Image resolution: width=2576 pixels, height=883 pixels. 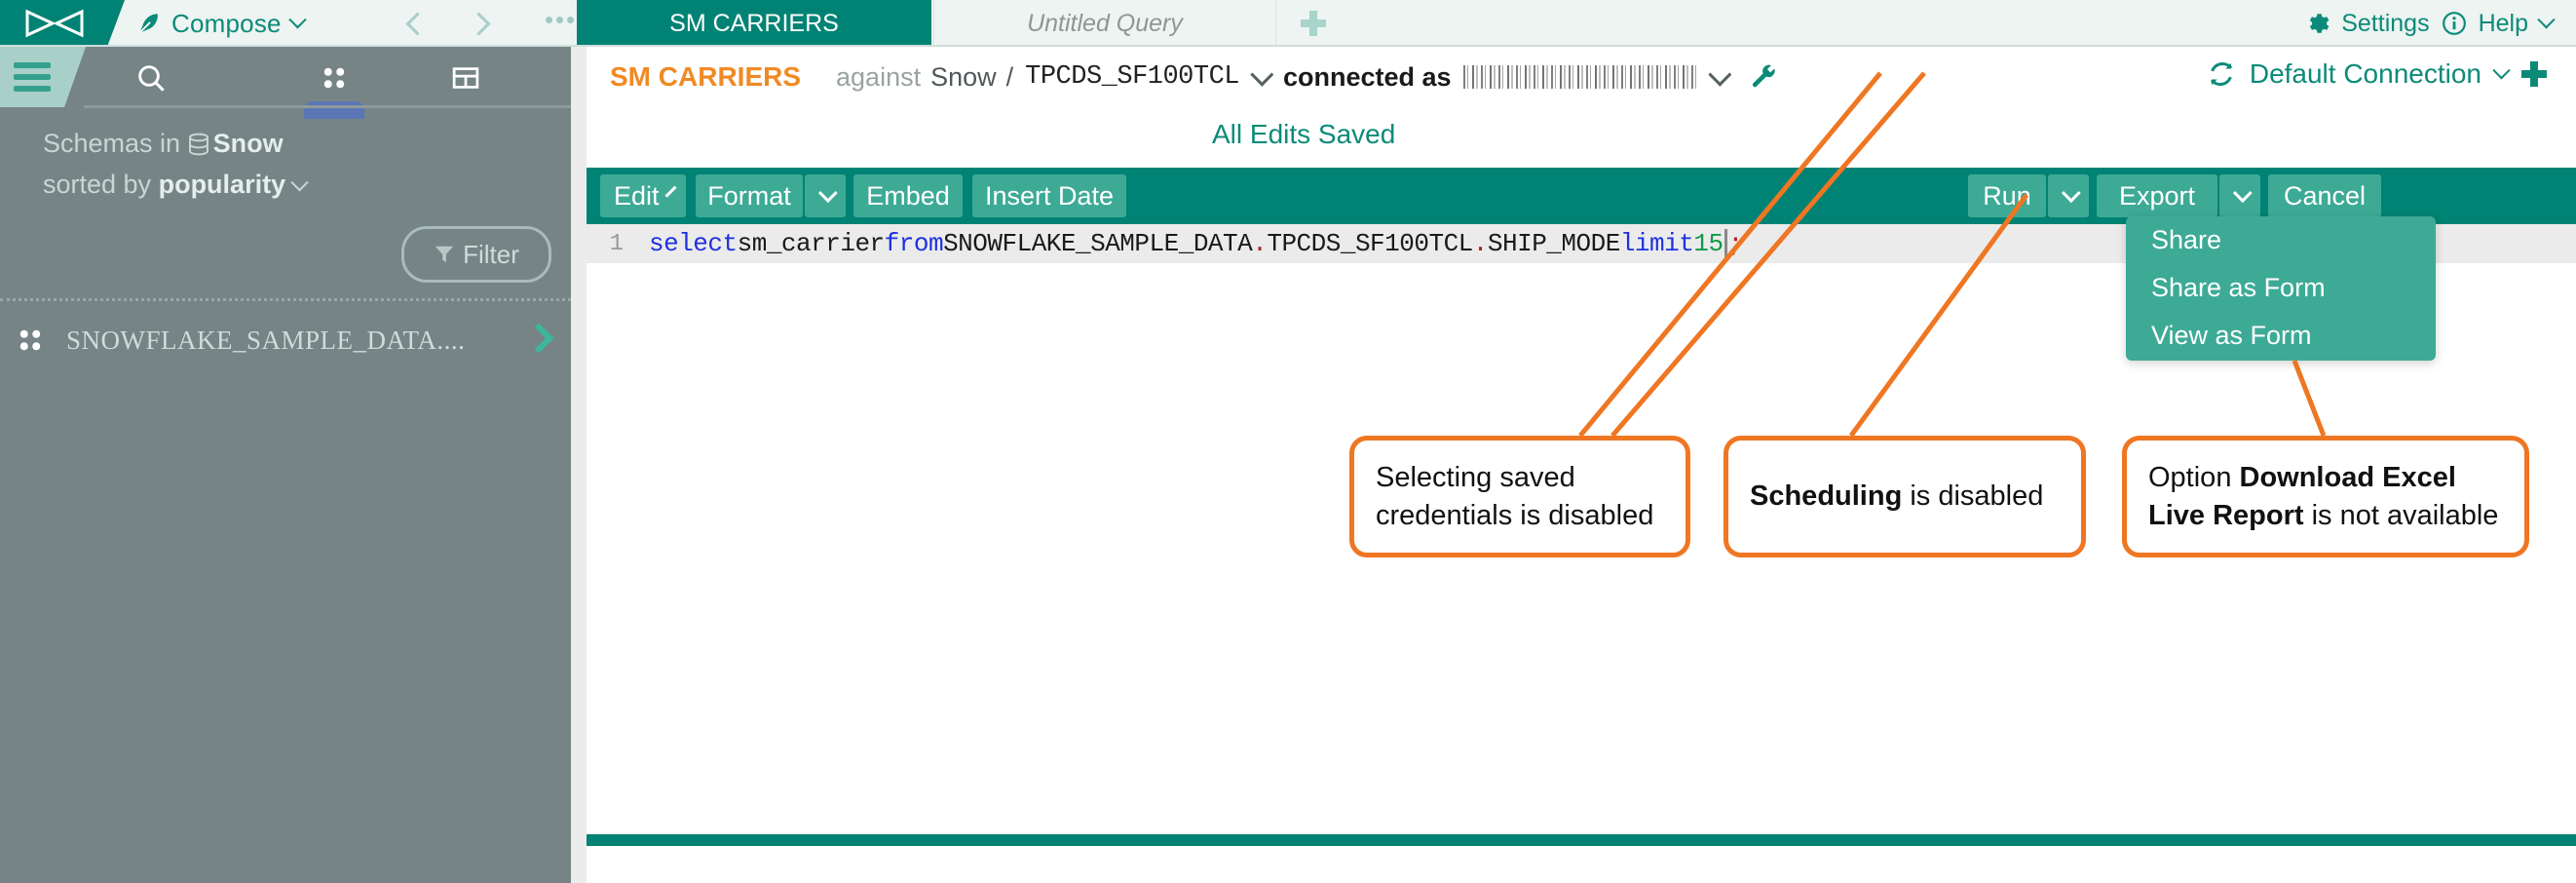 I want to click on schemas-sort-line: sorted by popularity, so click(x=286, y=184).